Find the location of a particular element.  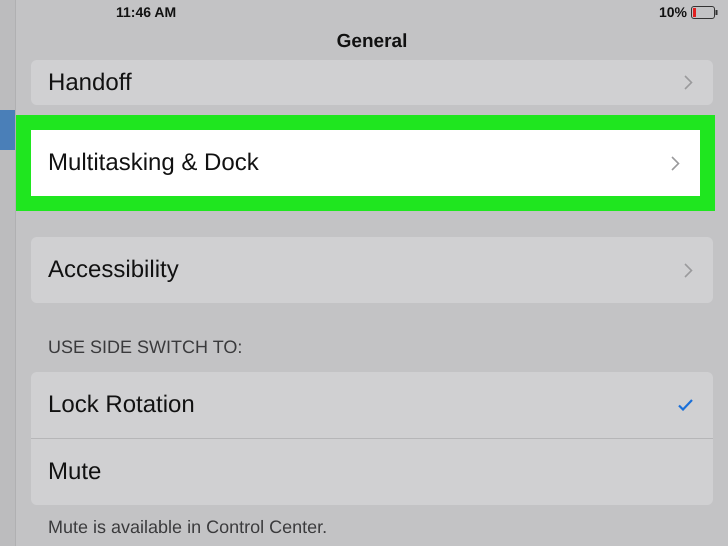

nav-title: General is located at coordinates (372, 42).